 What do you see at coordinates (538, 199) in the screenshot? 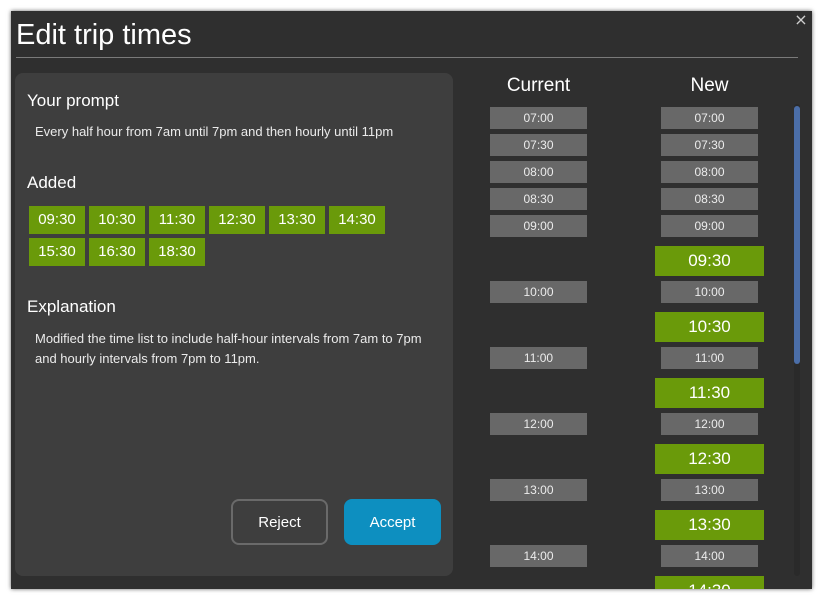
I see `current-time-slot: 08:30` at bounding box center [538, 199].